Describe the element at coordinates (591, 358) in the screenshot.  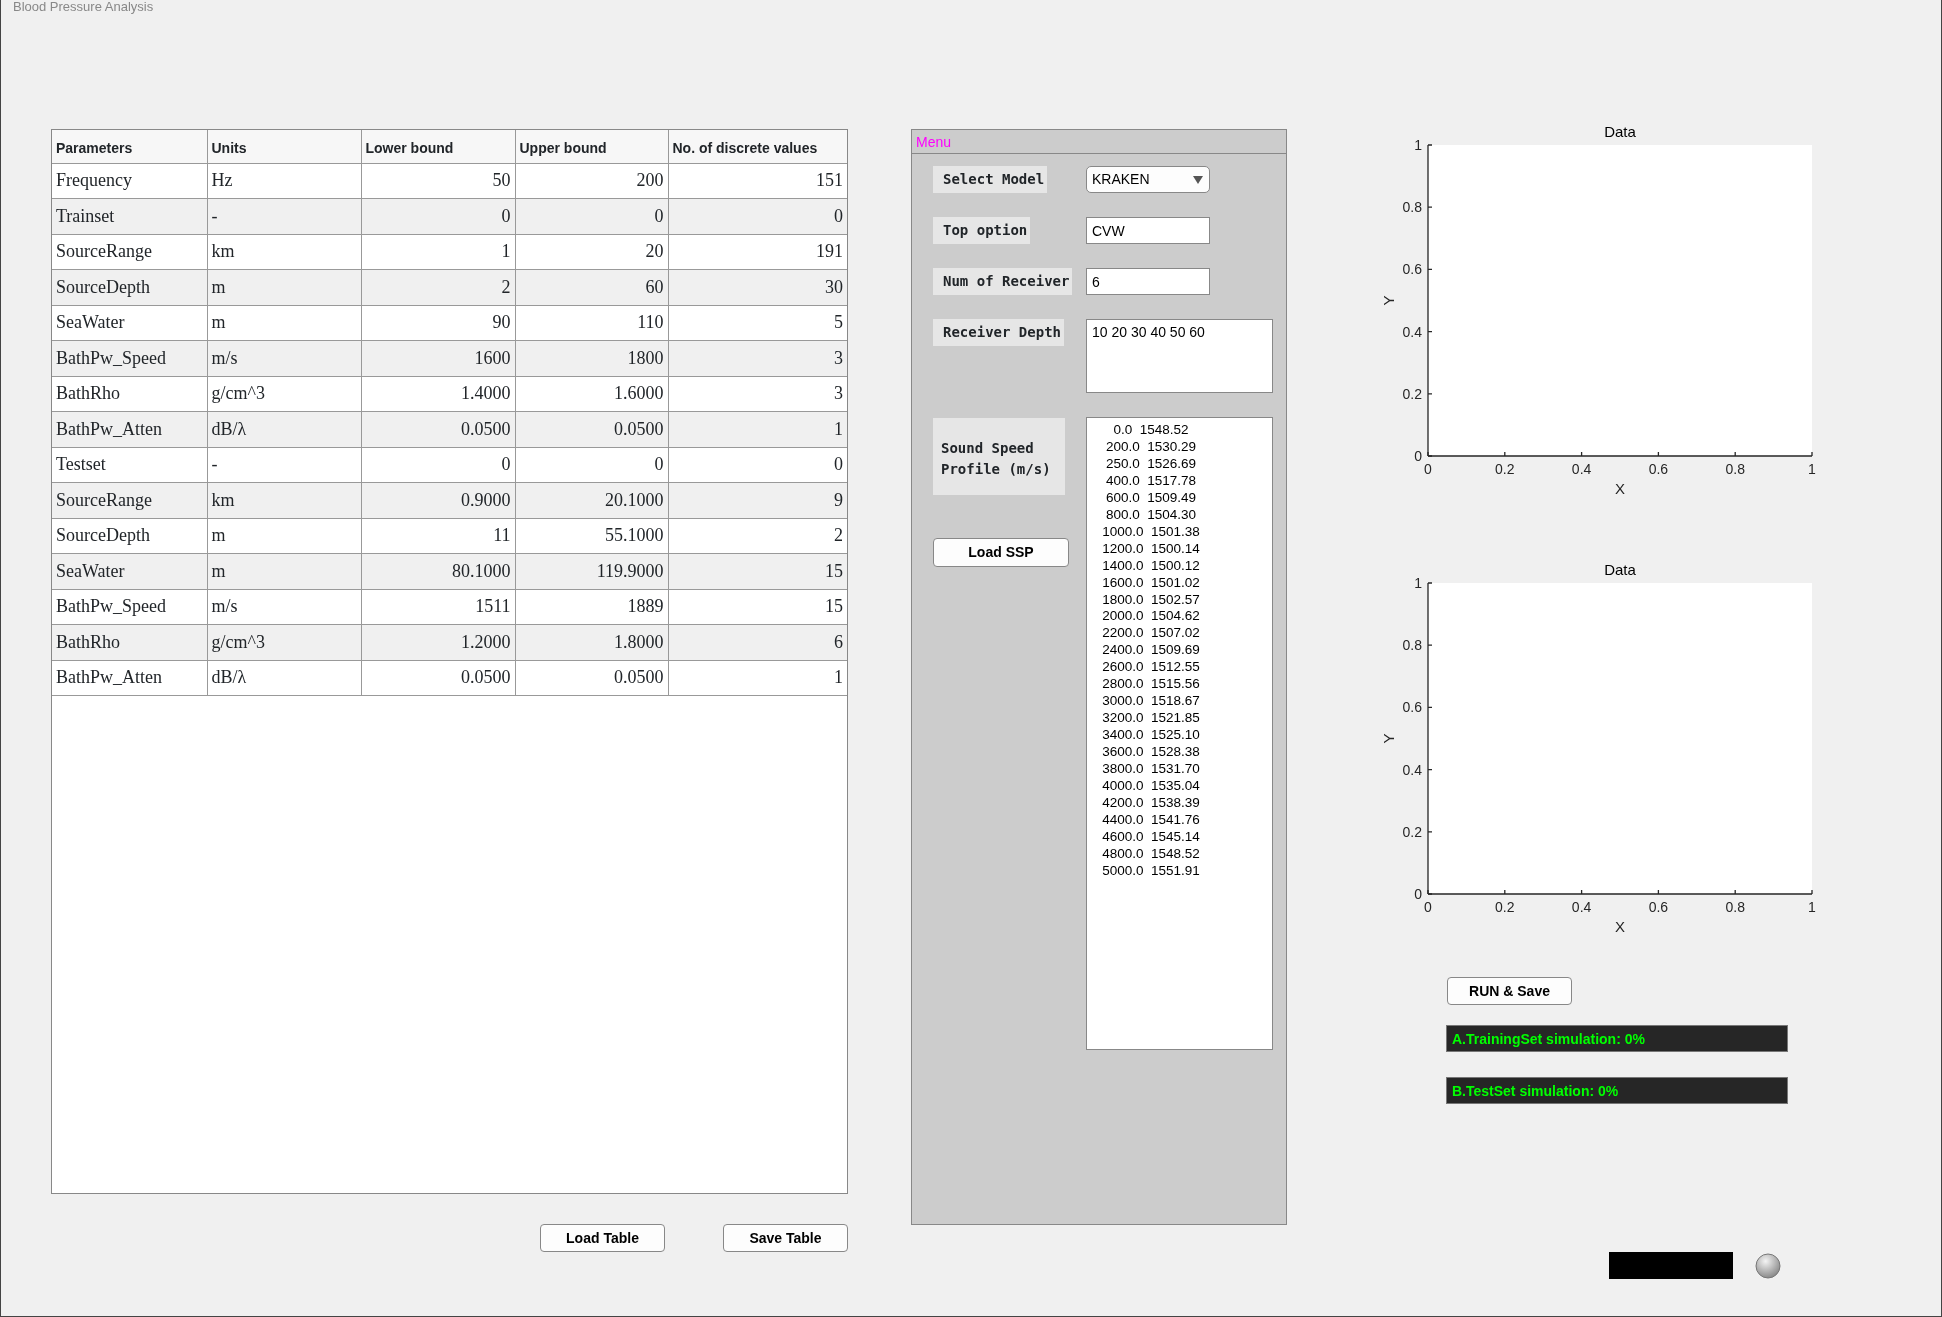
I see `table-cell: 1800` at that location.